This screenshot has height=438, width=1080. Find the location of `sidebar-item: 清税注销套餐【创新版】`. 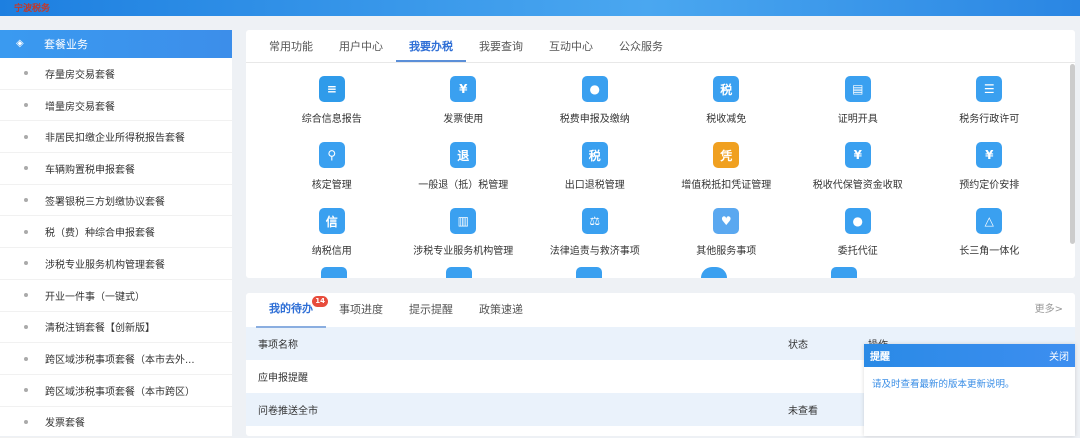

sidebar-item: 清税注销套餐【创新版】 is located at coordinates (116, 328).